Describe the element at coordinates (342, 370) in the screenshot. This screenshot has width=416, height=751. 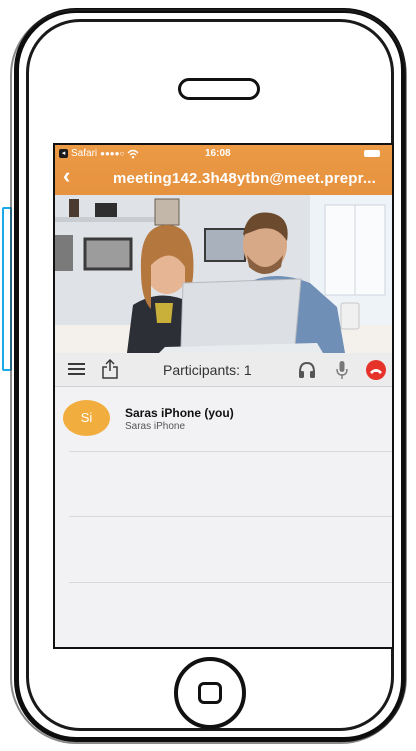
I see `microphone-icon` at that location.